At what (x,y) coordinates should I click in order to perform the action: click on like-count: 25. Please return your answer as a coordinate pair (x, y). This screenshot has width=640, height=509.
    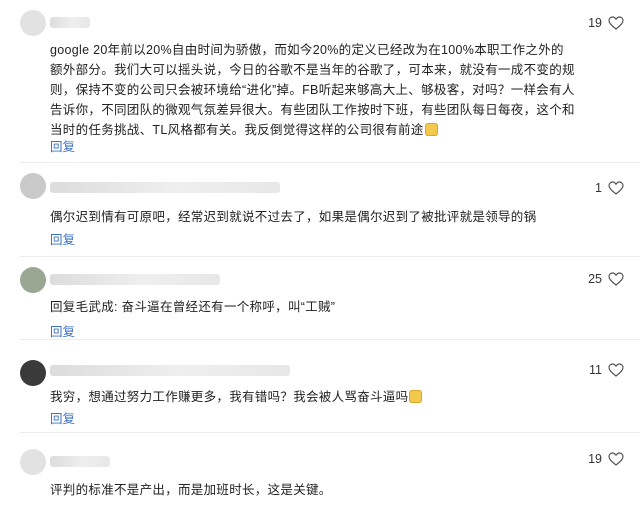
    Looking at the image, I should click on (595, 279).